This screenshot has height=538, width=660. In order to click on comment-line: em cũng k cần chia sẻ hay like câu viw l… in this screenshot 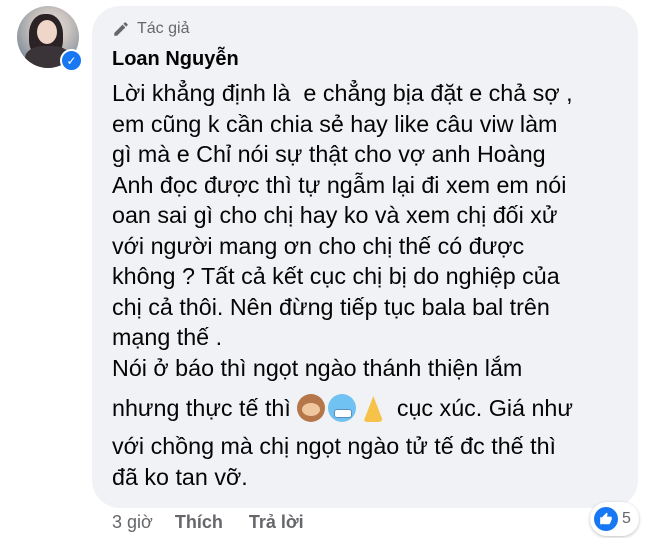, I will do `click(335, 123)`.